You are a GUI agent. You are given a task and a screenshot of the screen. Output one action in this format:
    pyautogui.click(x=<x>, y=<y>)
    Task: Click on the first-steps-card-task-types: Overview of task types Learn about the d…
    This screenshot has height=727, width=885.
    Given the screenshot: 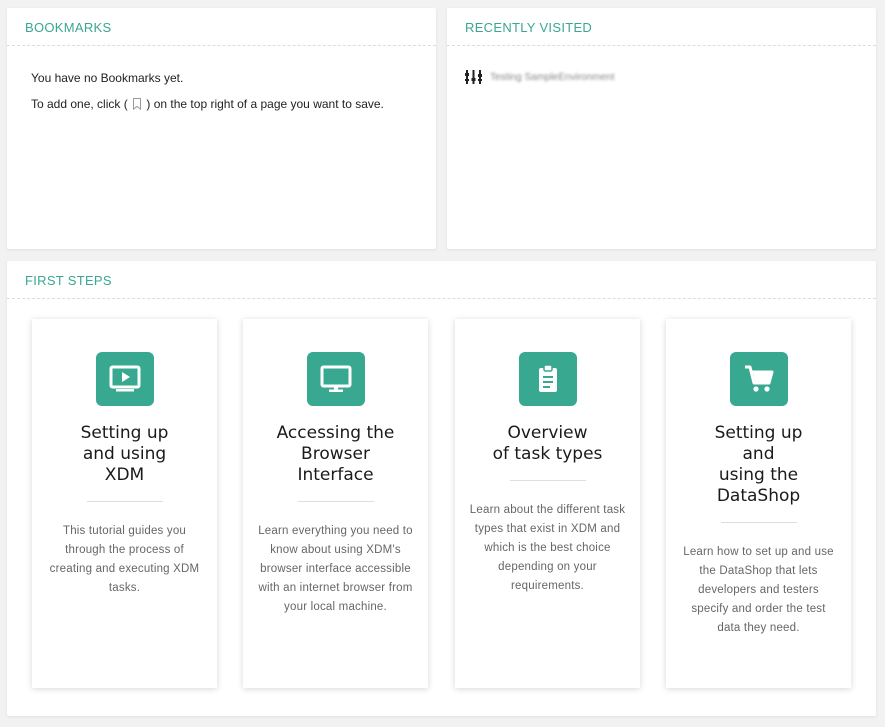 What is the action you would take?
    pyautogui.click(x=547, y=503)
    